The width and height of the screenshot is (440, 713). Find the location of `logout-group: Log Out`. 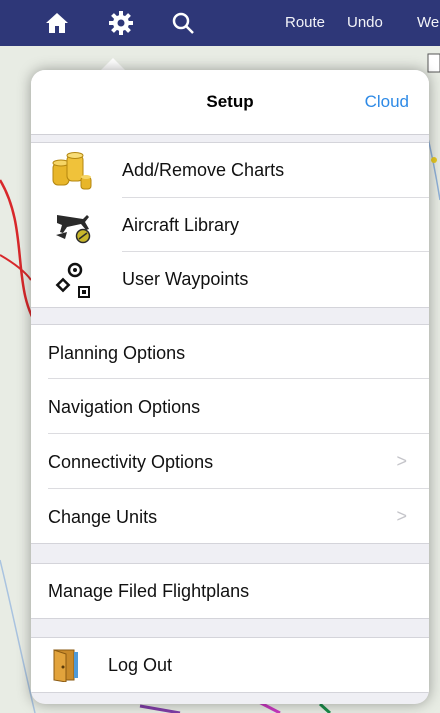

logout-group: Log Out is located at coordinates (230, 665).